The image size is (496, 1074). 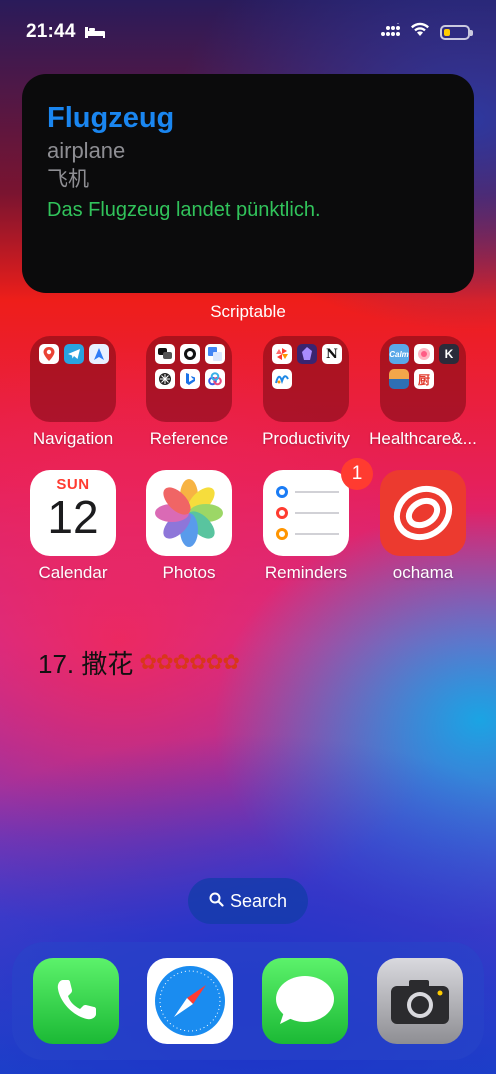 What do you see at coordinates (423, 572) in the screenshot?
I see `app-label: ochama` at bounding box center [423, 572].